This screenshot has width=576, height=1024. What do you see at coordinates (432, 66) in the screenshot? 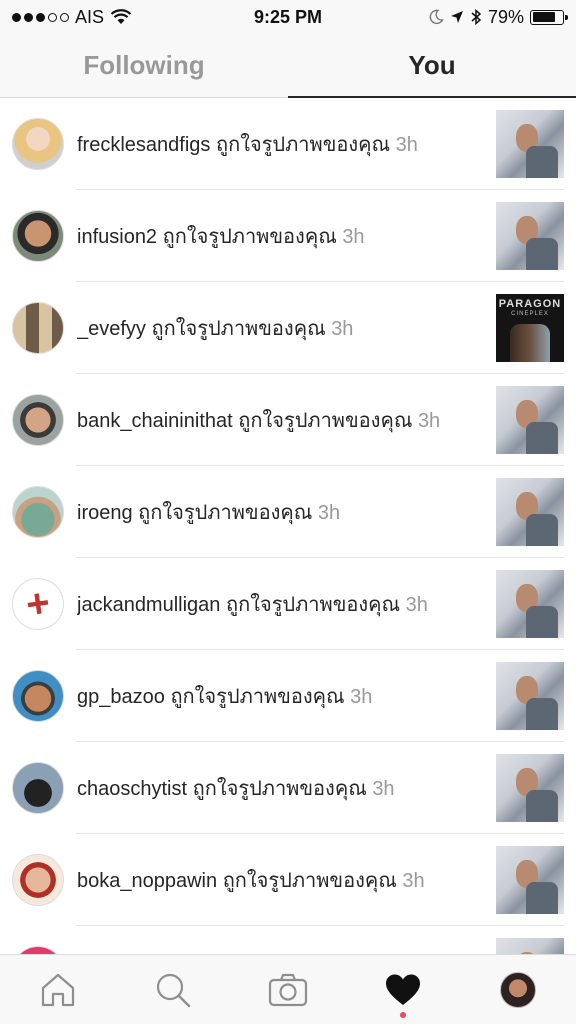
I see `tab-you: You` at bounding box center [432, 66].